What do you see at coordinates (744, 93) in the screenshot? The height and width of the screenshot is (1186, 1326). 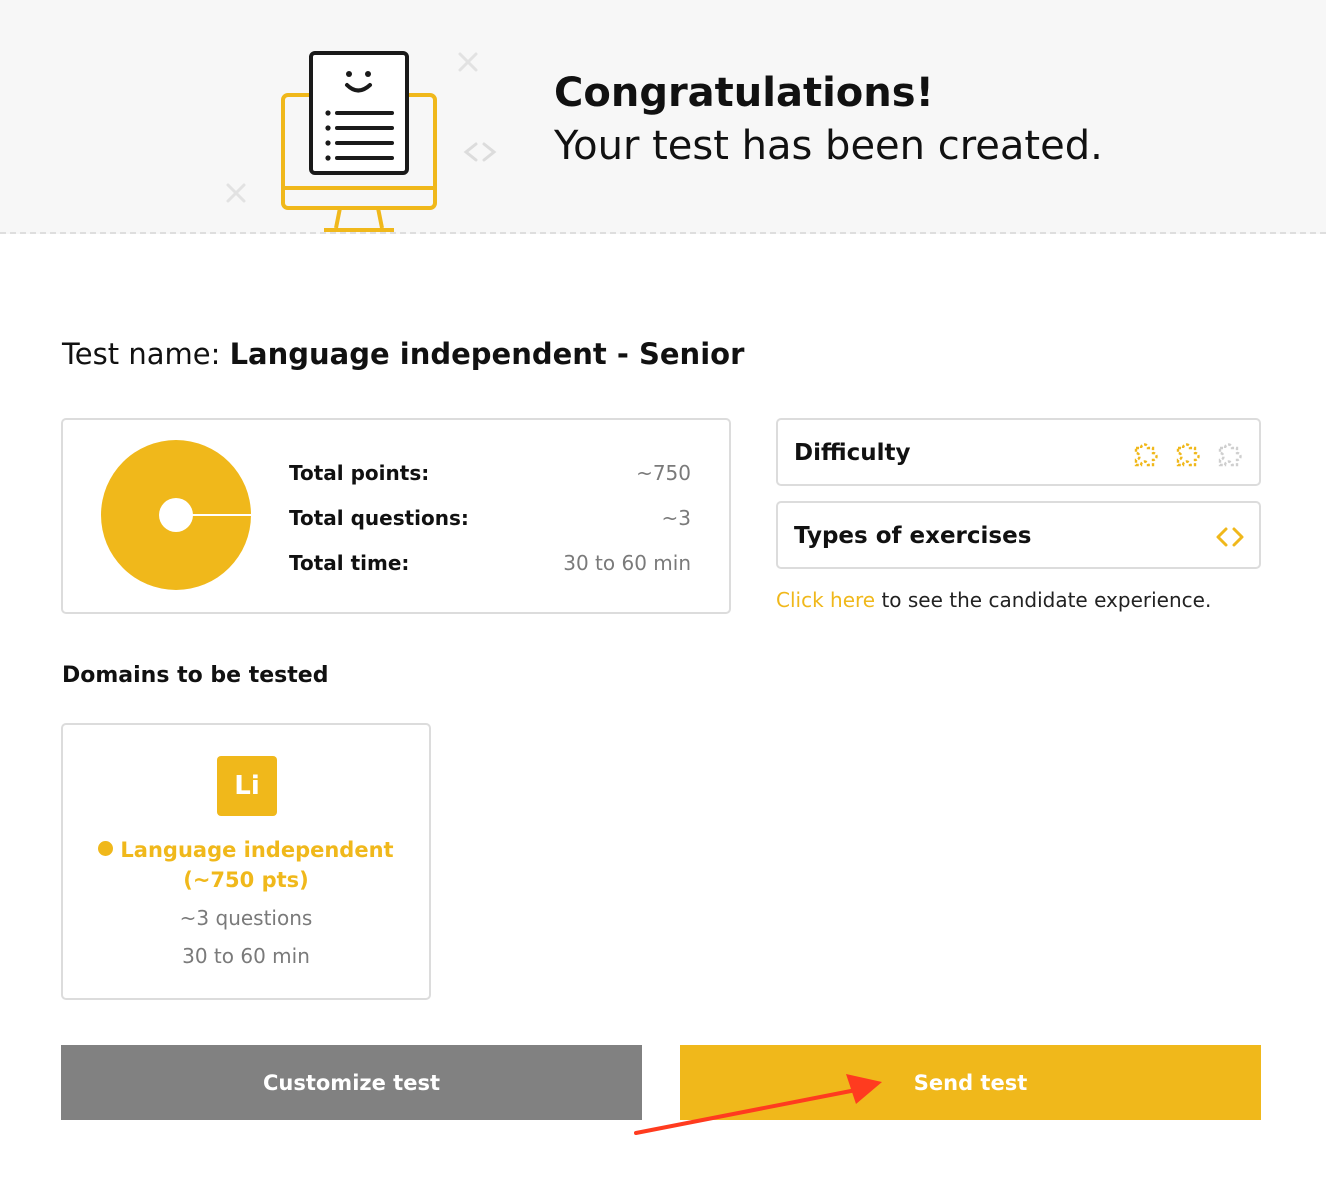 I see `banner-heading: Congratulations!` at bounding box center [744, 93].